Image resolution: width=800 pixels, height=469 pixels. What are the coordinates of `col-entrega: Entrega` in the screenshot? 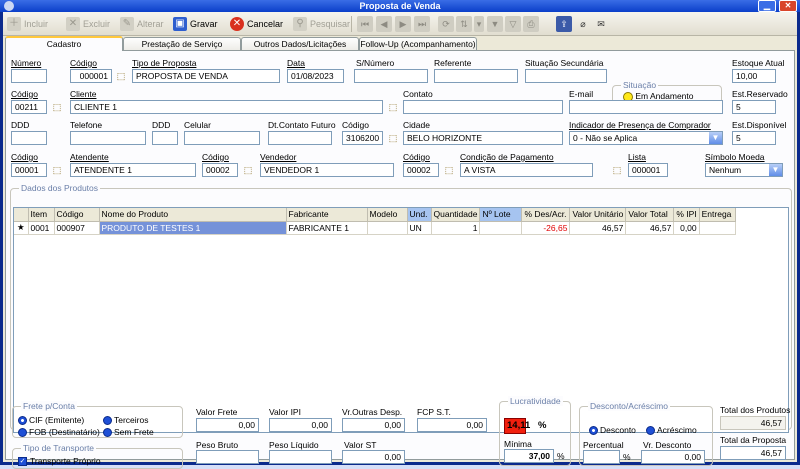 It's located at (717, 215).